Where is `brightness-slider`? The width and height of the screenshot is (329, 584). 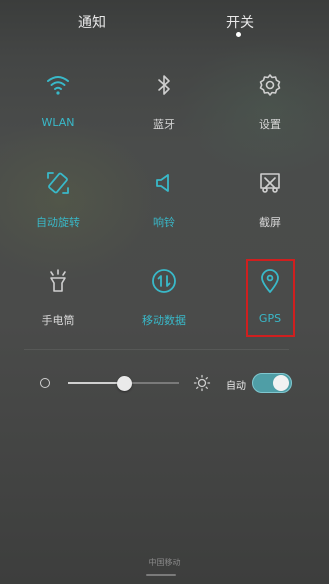
brightness-slider is located at coordinates (123, 383).